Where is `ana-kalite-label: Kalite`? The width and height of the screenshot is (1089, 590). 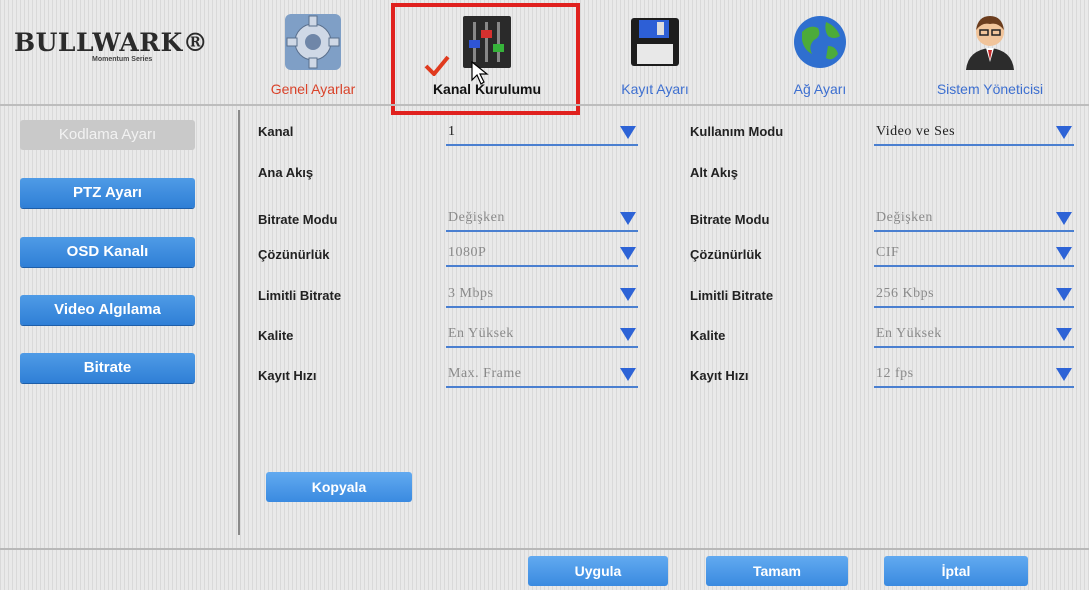 ana-kalite-label: Kalite is located at coordinates (276, 335).